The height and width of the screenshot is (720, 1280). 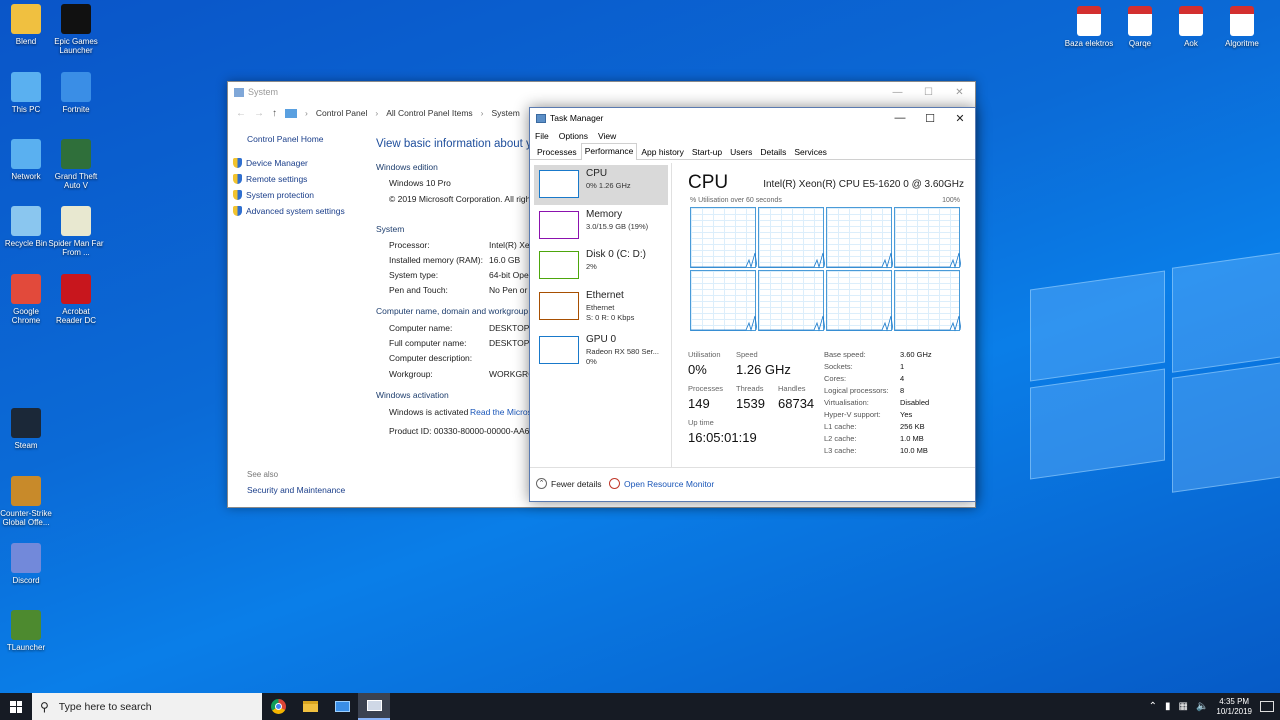 What do you see at coordinates (1267, 706) in the screenshot?
I see `notification-icon` at bounding box center [1267, 706].